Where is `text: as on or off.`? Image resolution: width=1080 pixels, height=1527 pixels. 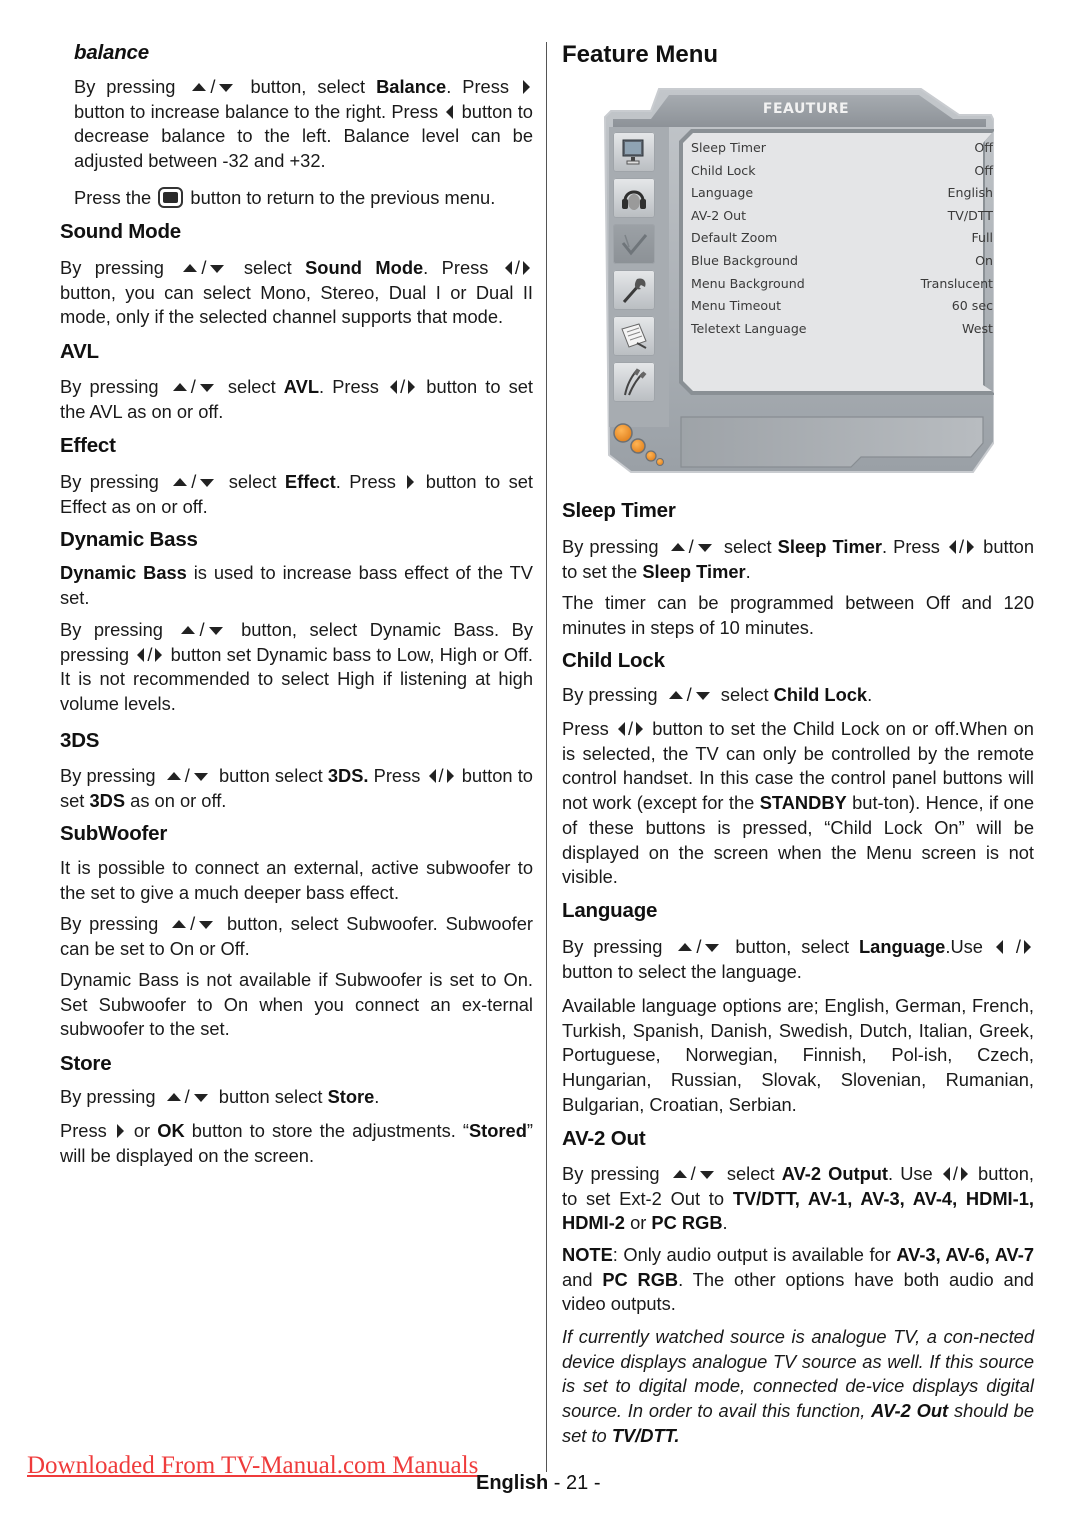
text: as on or off. is located at coordinates (178, 800).